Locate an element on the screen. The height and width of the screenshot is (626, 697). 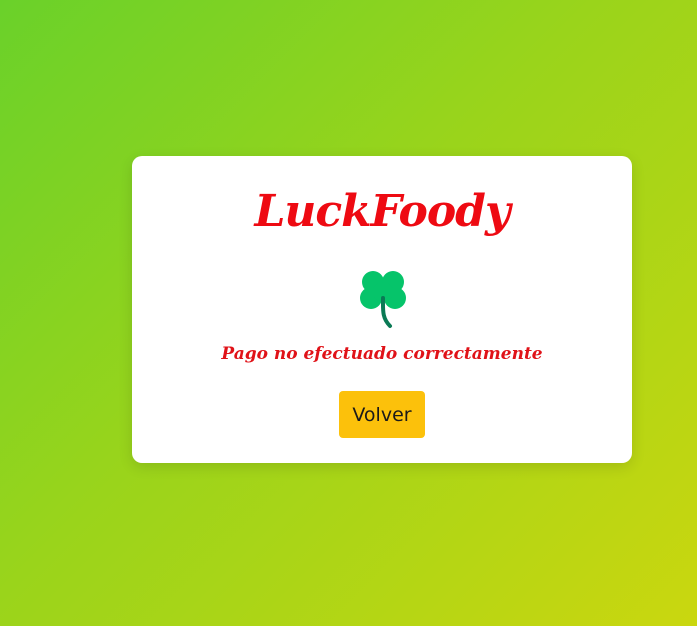
payment-error-message: Pago no efectuado correctamente is located at coordinates (382, 354).